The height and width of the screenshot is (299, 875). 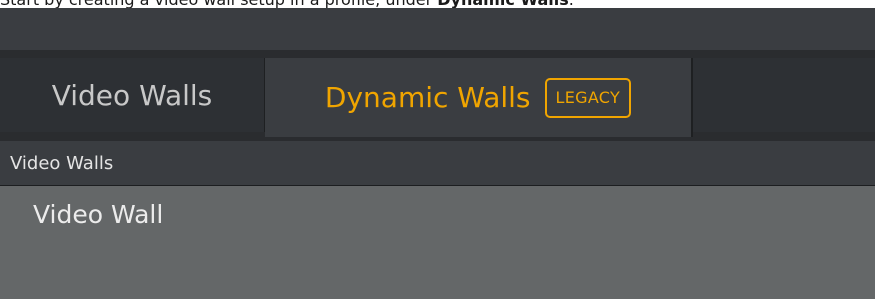 What do you see at coordinates (437, 29) in the screenshot?
I see `top-bar` at bounding box center [437, 29].